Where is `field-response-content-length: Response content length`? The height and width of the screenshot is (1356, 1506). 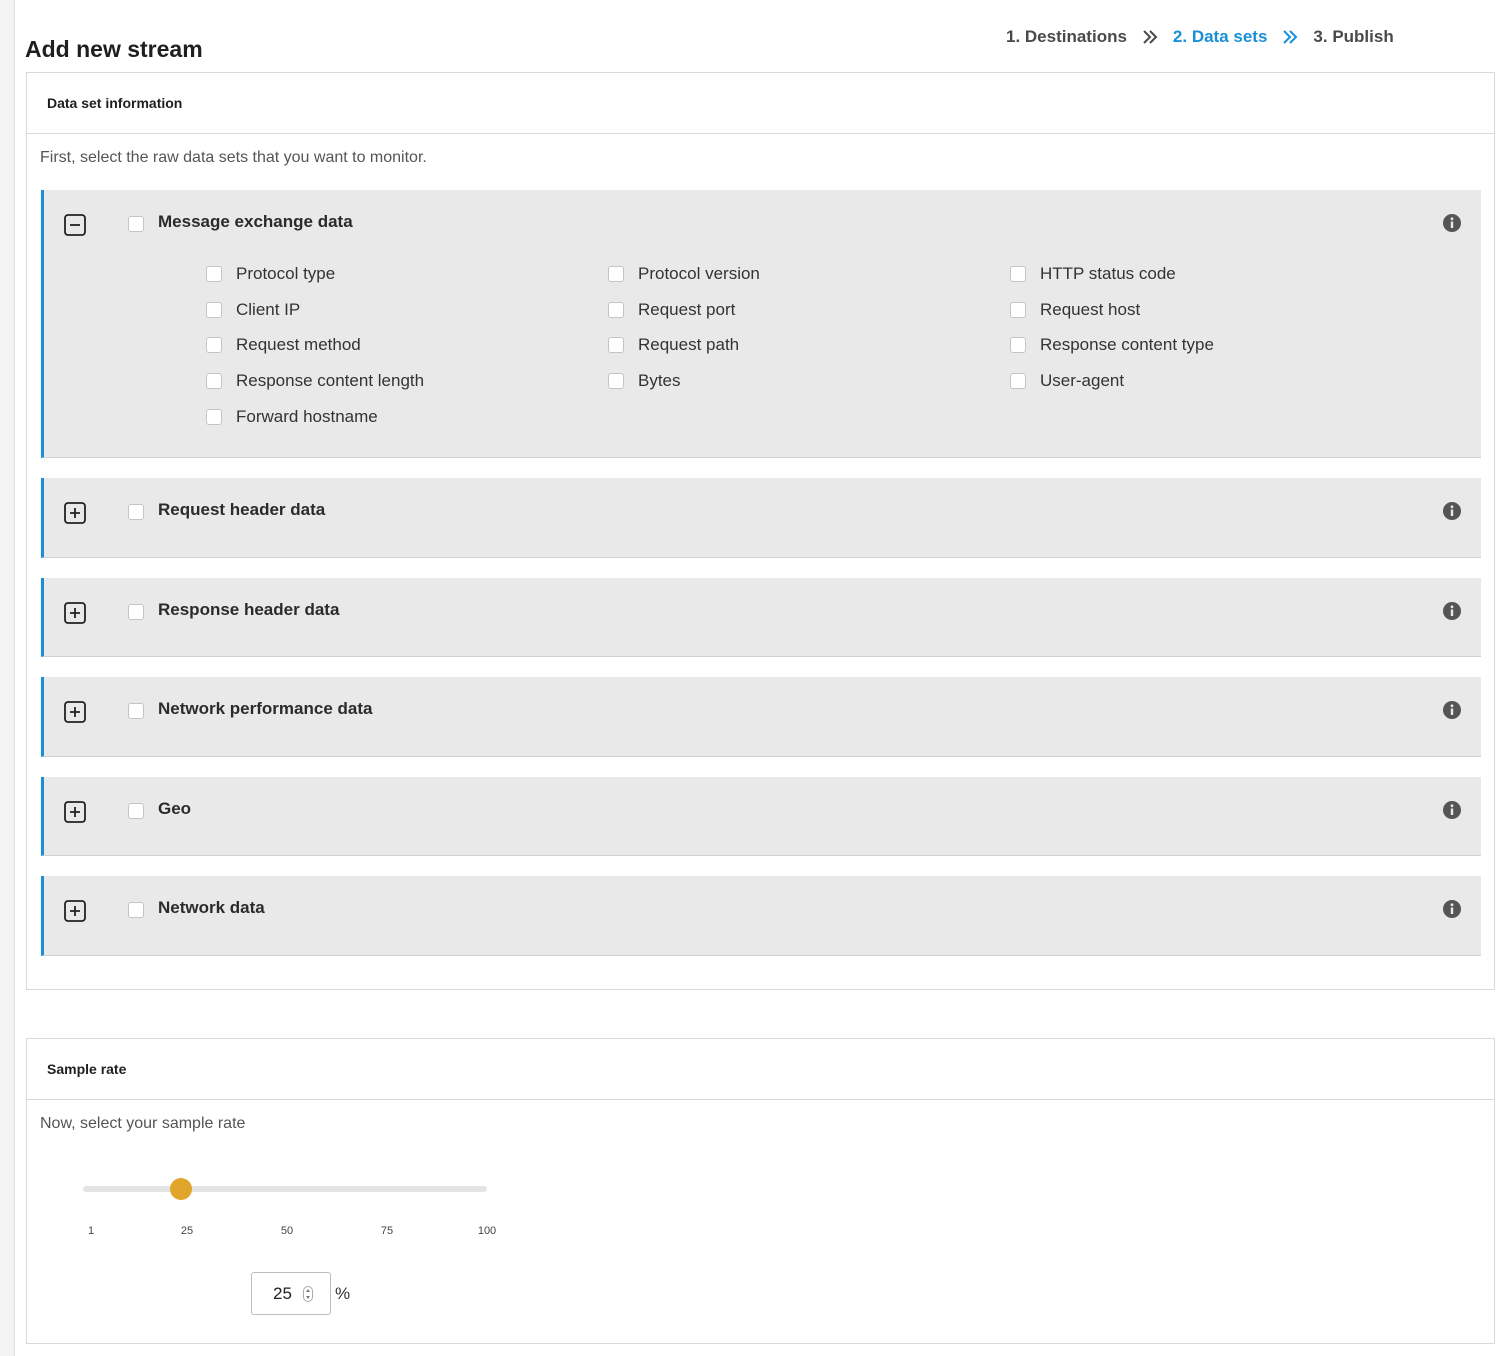 field-response-content-length: Response content length is located at coordinates (407, 381).